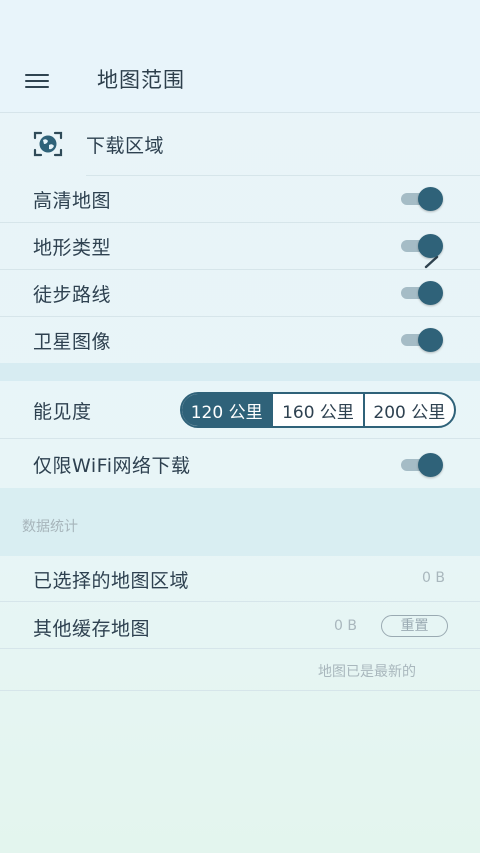 The image size is (480, 853). Describe the element at coordinates (48, 144) in the screenshot. I see `globe-scan-icon` at that location.